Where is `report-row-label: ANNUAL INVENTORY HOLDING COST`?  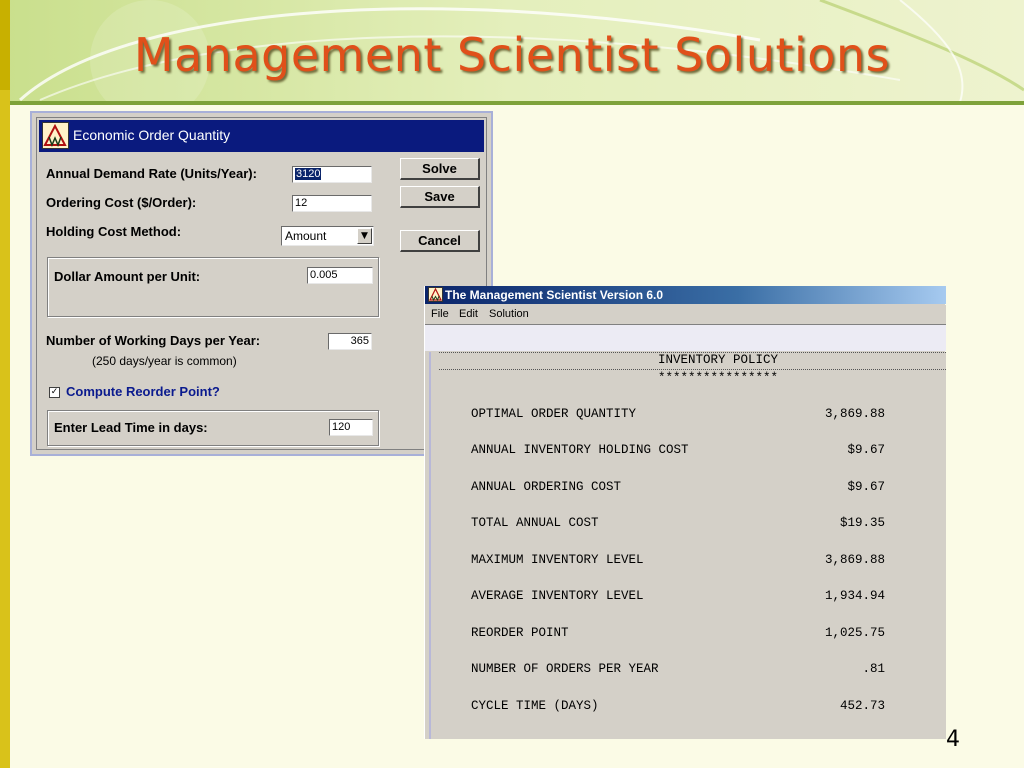
report-row-label: ANNUAL INVENTORY HOLDING COST is located at coordinates (580, 450).